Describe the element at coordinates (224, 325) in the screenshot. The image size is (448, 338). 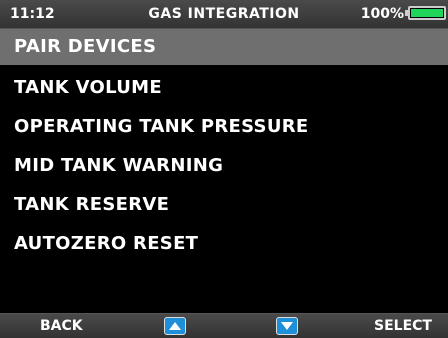
I see `softkey-bar: BACK SELECT` at that location.